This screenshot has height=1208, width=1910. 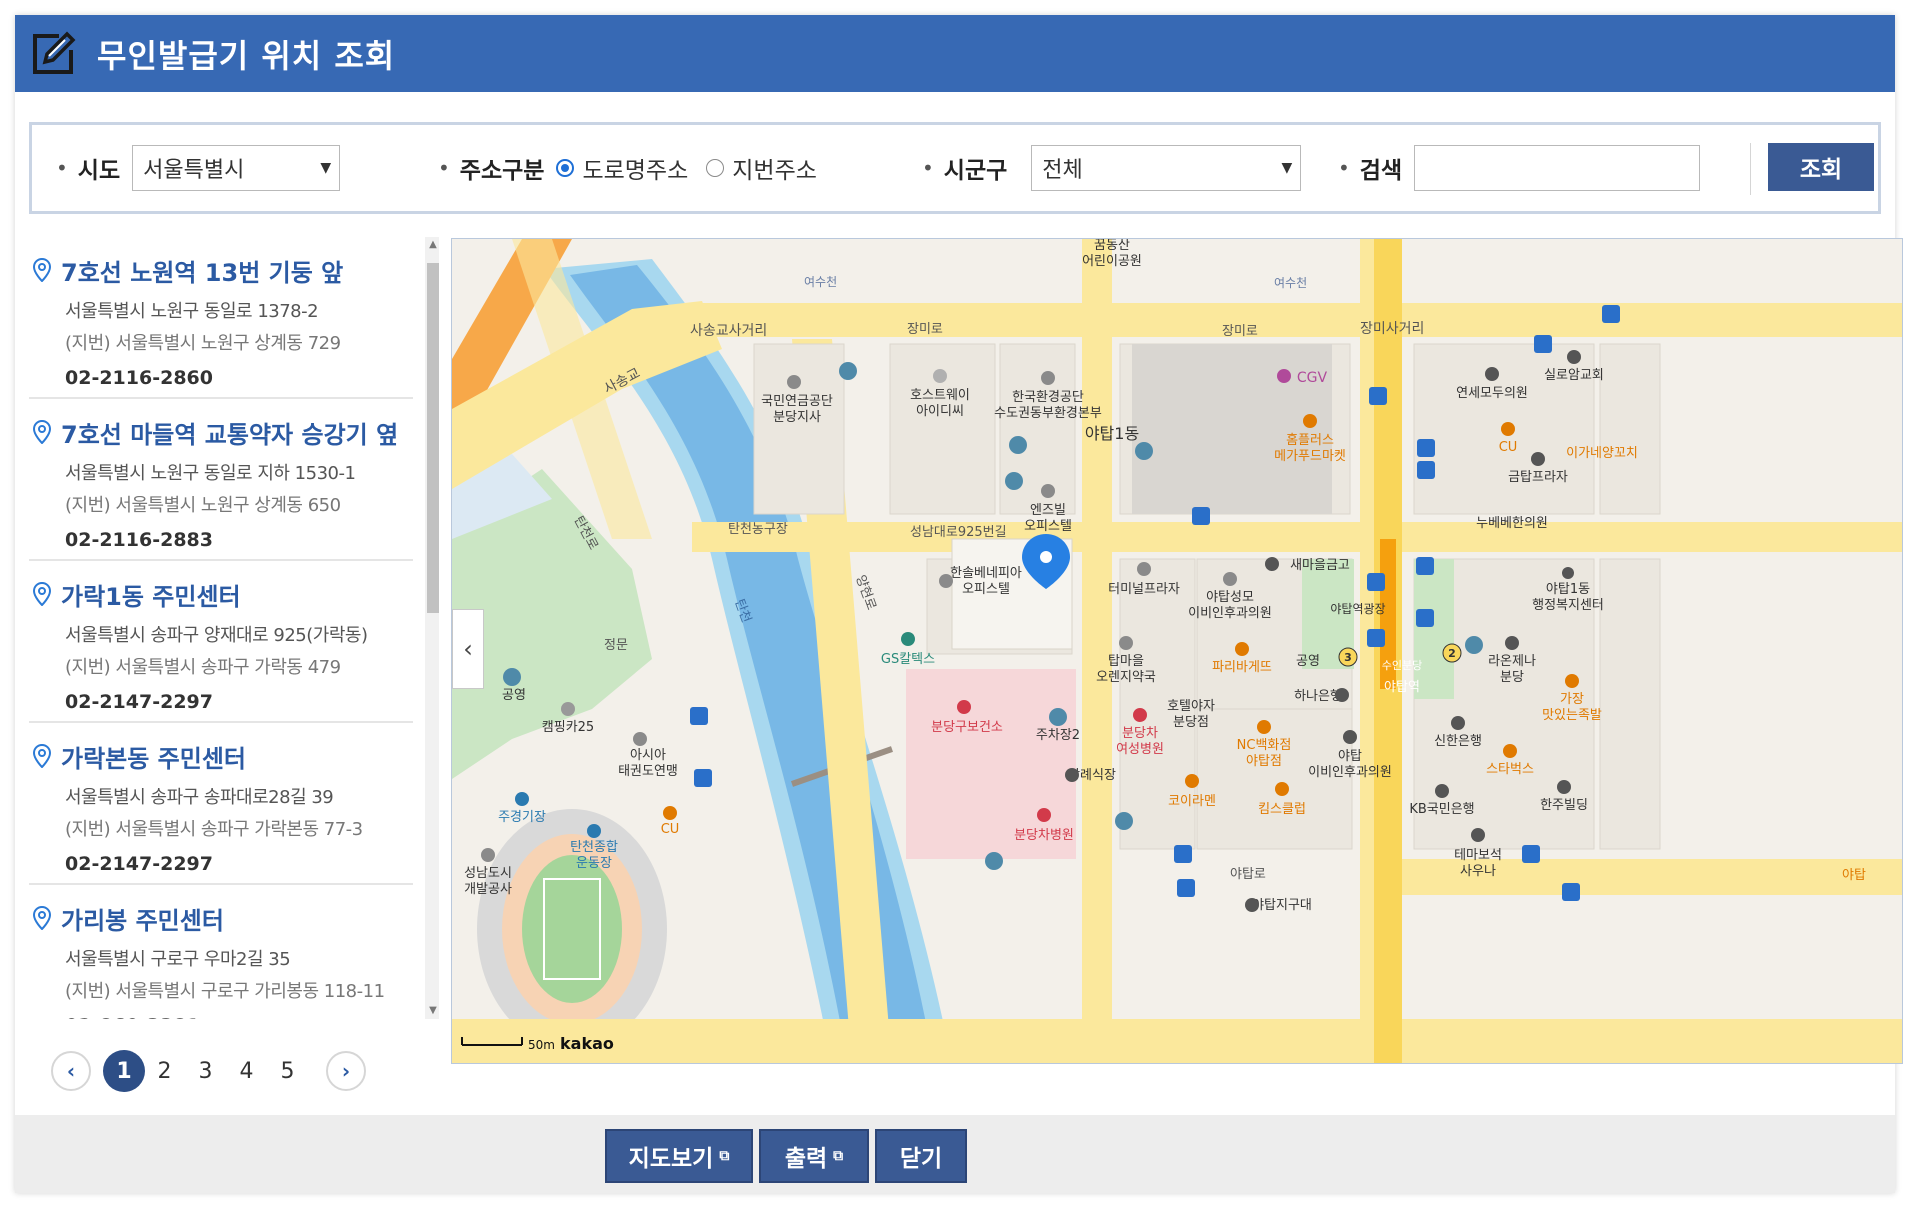 I want to click on scroll-up-icon: ▲, so click(x=432, y=245).